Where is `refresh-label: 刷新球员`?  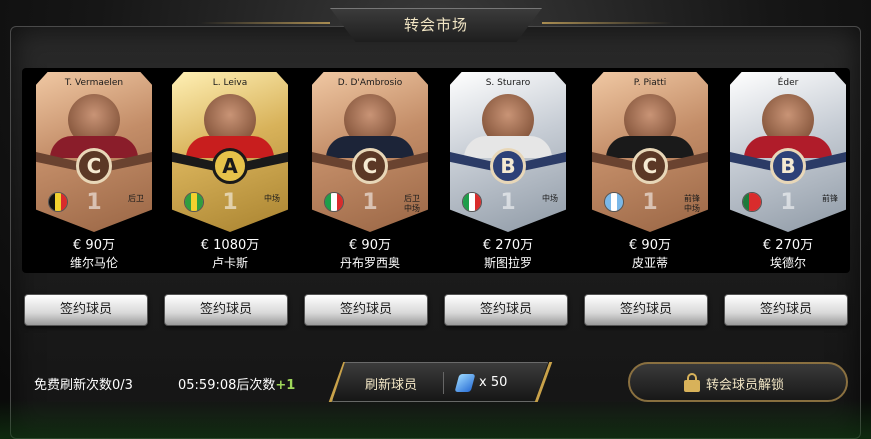
refresh-label: 刷新球员 is located at coordinates (391, 385).